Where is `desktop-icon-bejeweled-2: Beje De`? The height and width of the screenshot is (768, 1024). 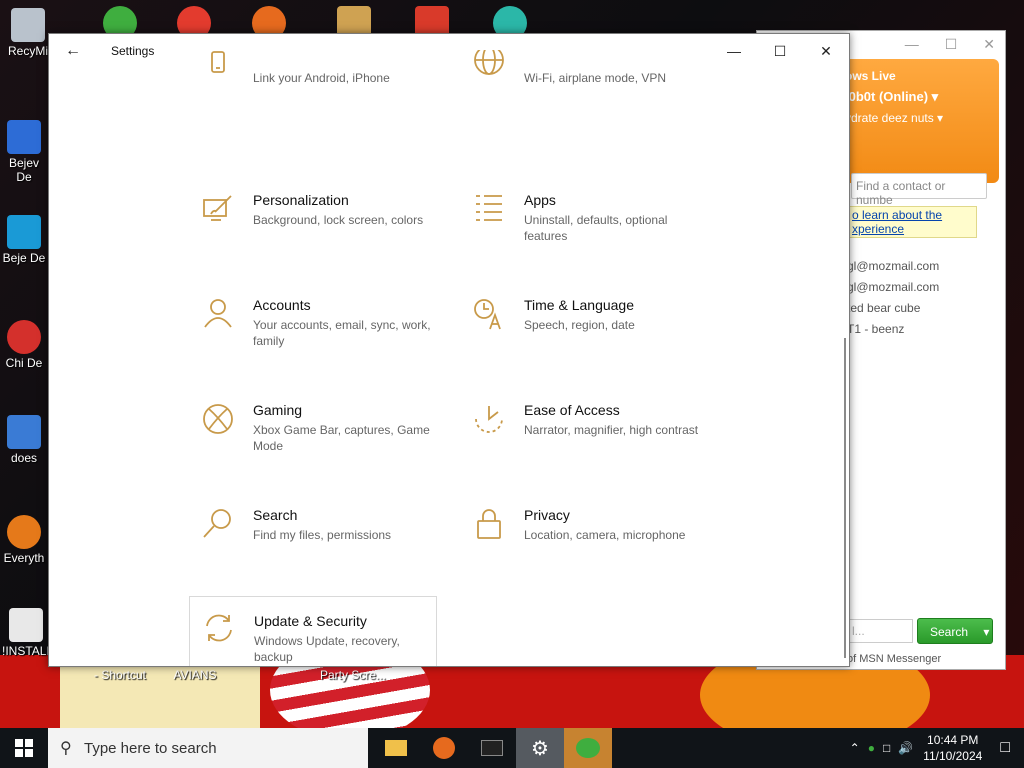 desktop-icon-bejeweled-2: Beje De is located at coordinates (24, 240).